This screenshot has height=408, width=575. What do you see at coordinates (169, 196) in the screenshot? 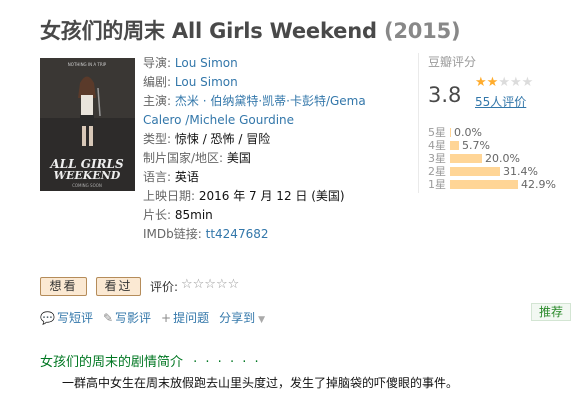
I see `release-label: 上映日期:` at bounding box center [169, 196].